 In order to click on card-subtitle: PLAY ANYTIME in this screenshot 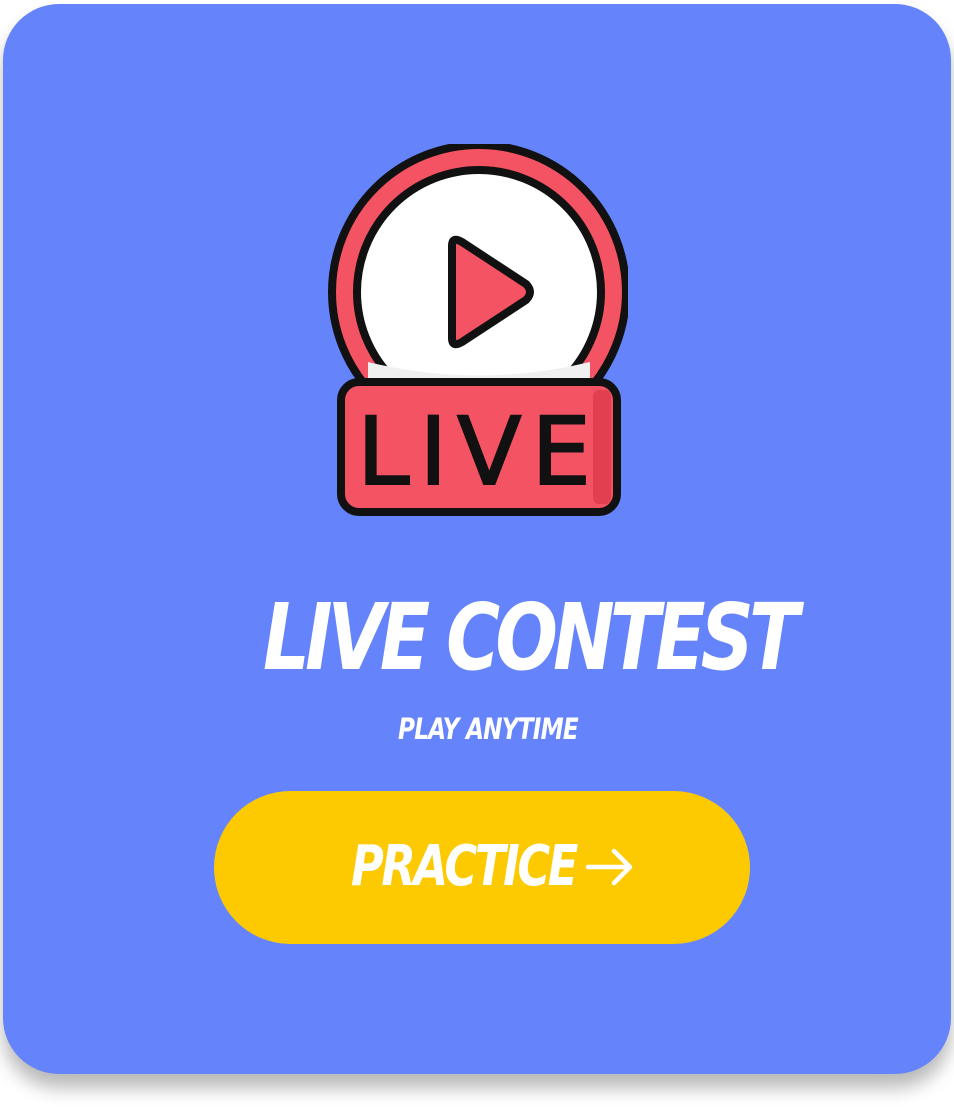, I will do `click(488, 729)`.